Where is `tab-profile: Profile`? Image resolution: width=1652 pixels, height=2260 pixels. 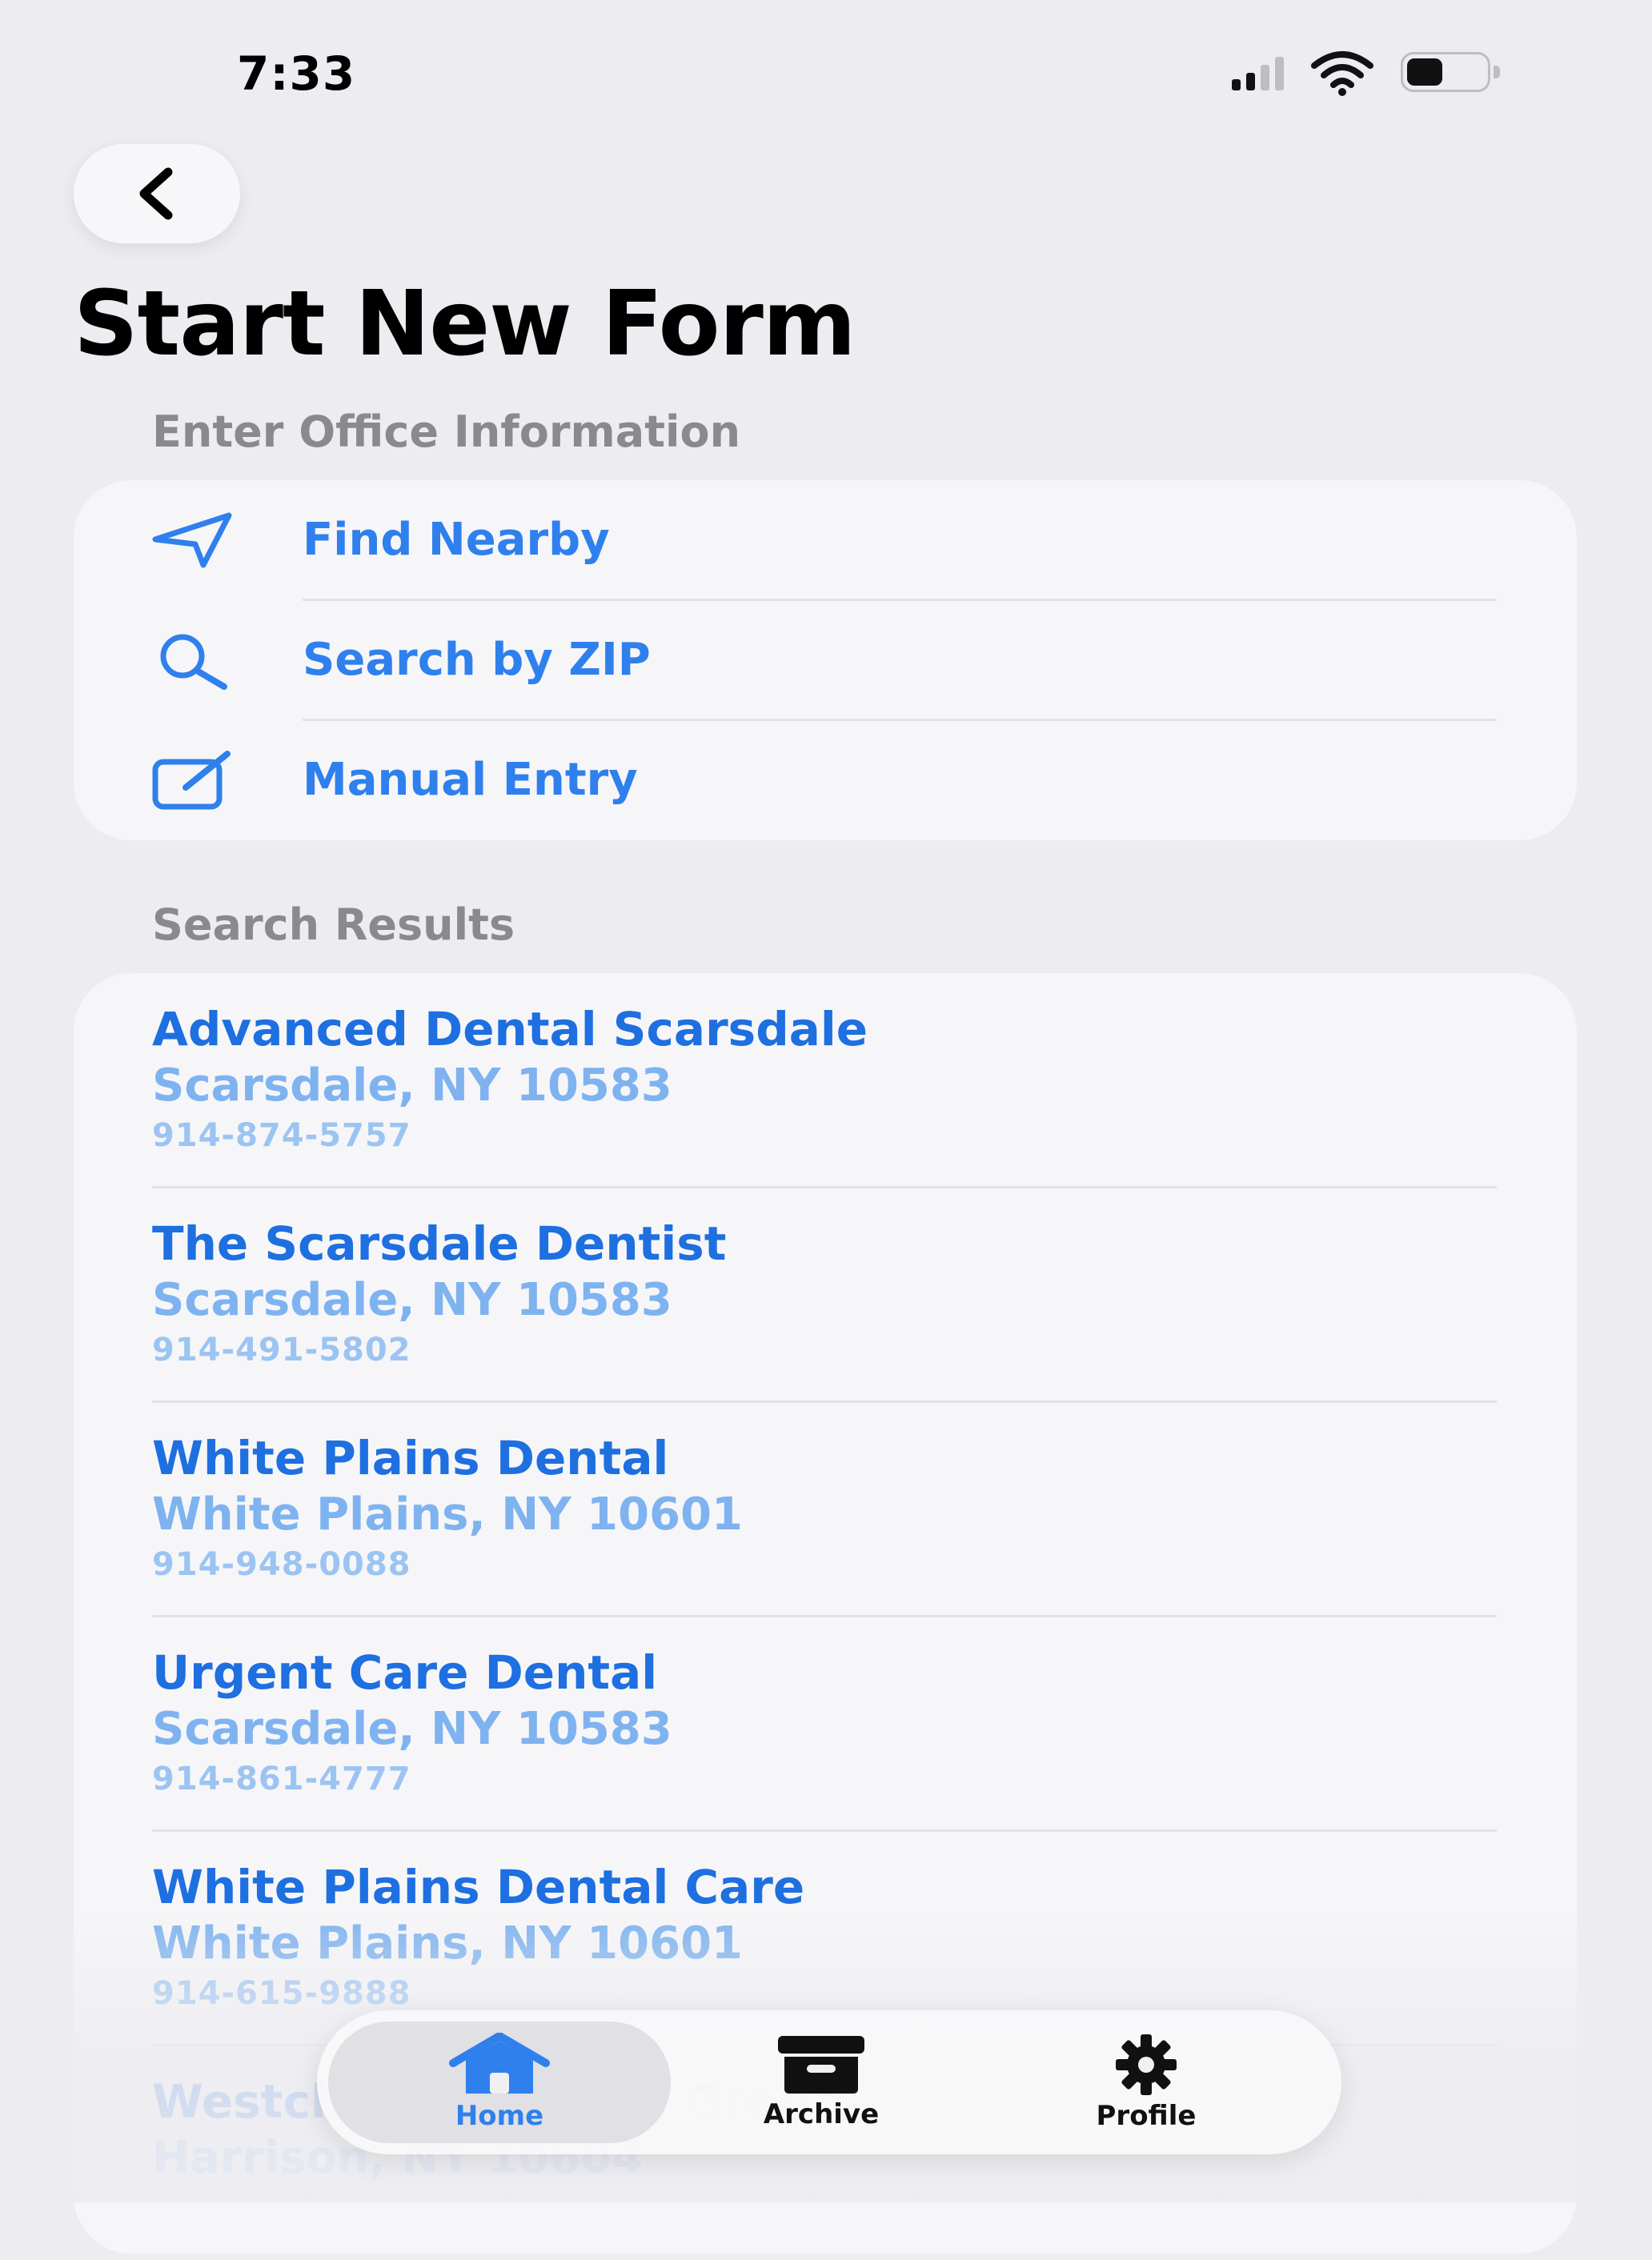
tab-profile: Profile is located at coordinates (1146, 2082).